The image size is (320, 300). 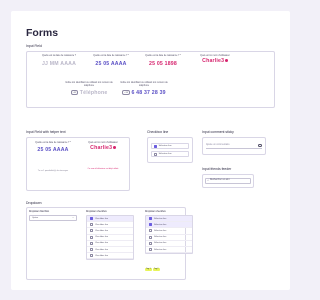 I want to click on chevron-down-icon: ⌄, so click(x=72, y=218).